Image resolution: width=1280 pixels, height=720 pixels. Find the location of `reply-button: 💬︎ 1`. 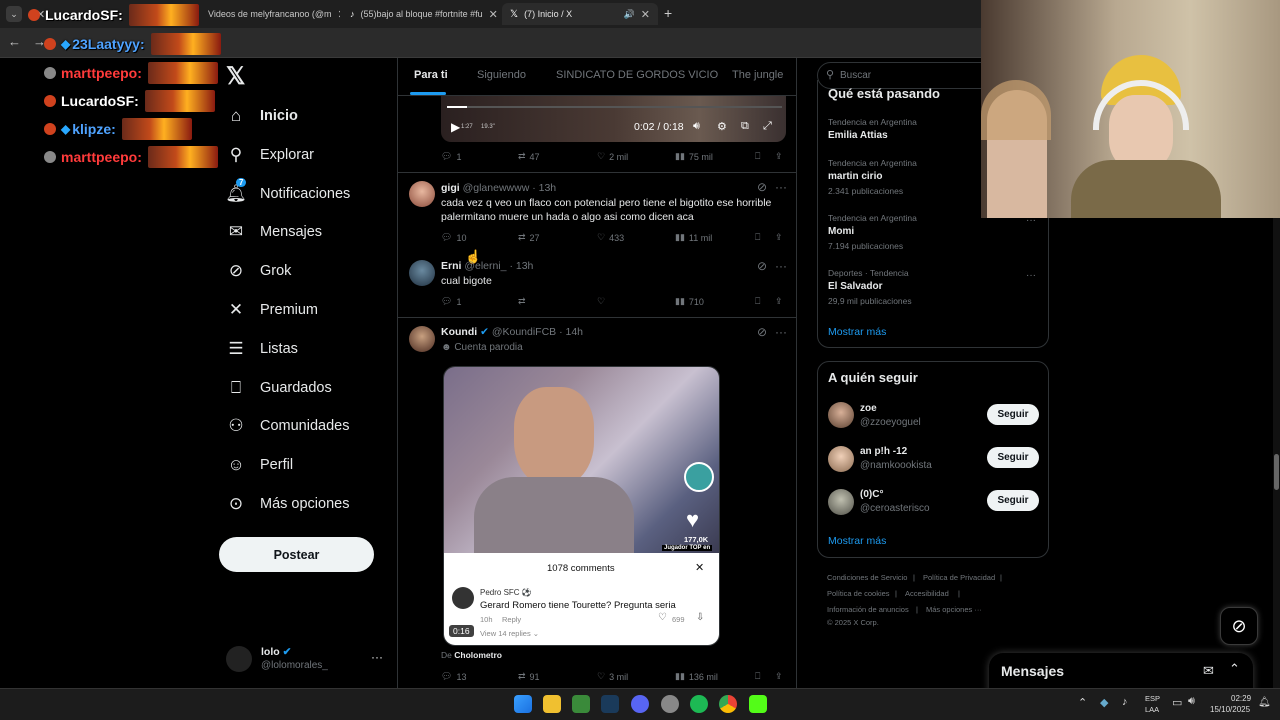

reply-button: 💬︎ 1 is located at coordinates (451, 301).